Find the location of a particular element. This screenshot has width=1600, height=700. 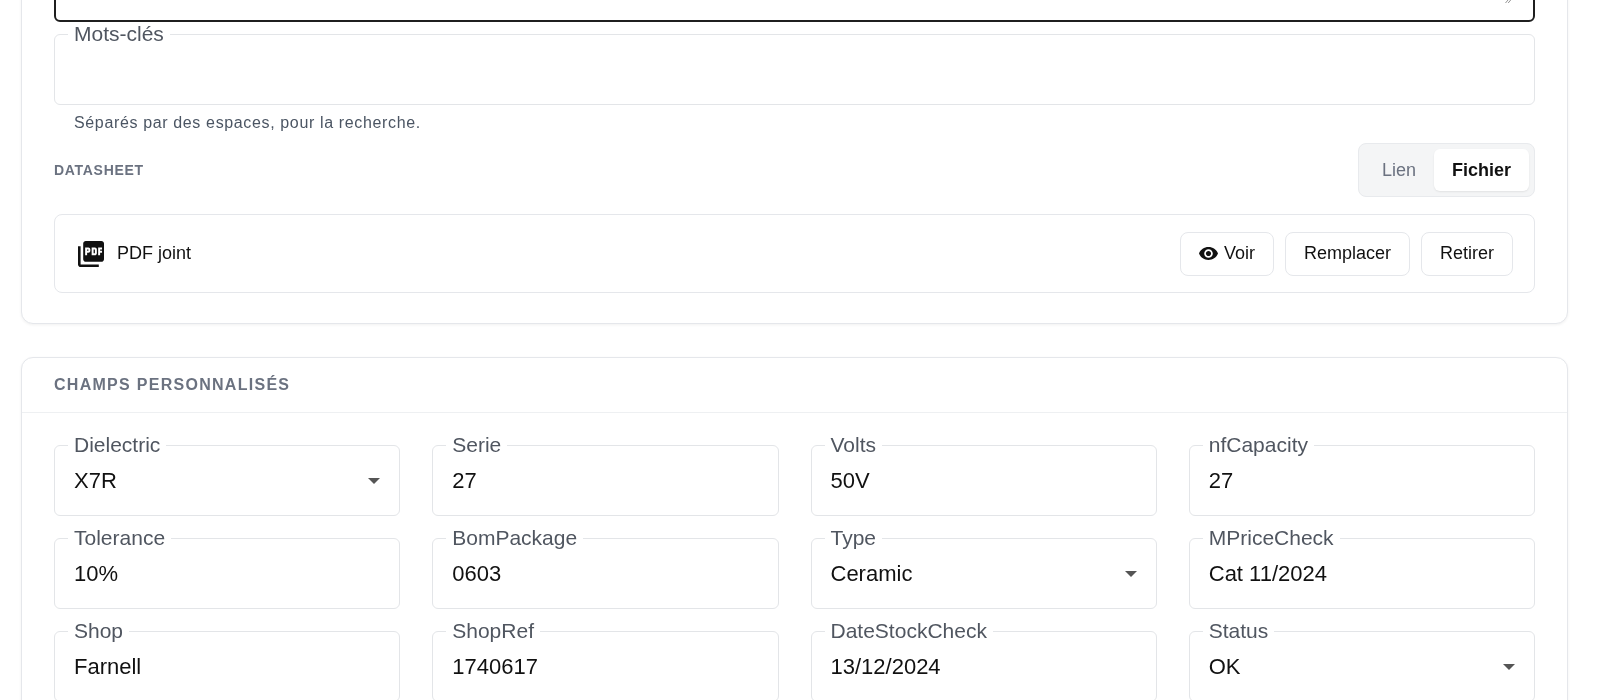

field-value: 13/12/2024 is located at coordinates (886, 666).